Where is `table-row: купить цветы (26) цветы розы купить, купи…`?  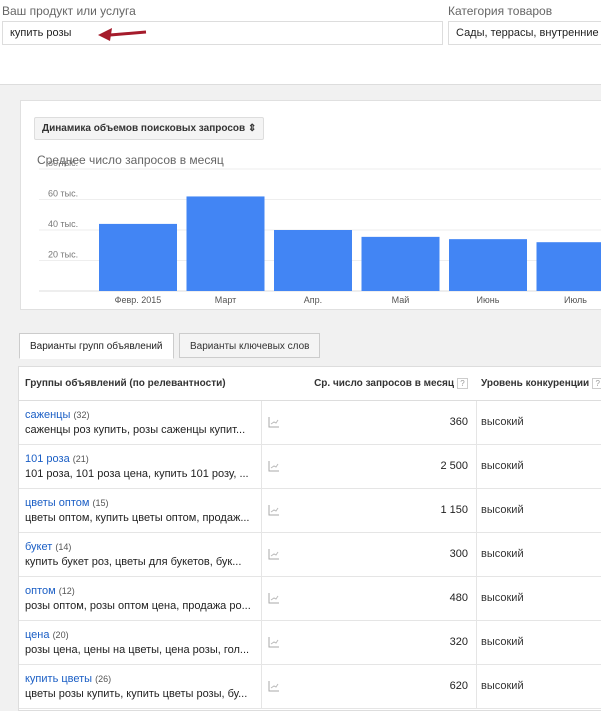
table-row: купить цветы (26) цветы розы купить, купи… is located at coordinates (310, 687).